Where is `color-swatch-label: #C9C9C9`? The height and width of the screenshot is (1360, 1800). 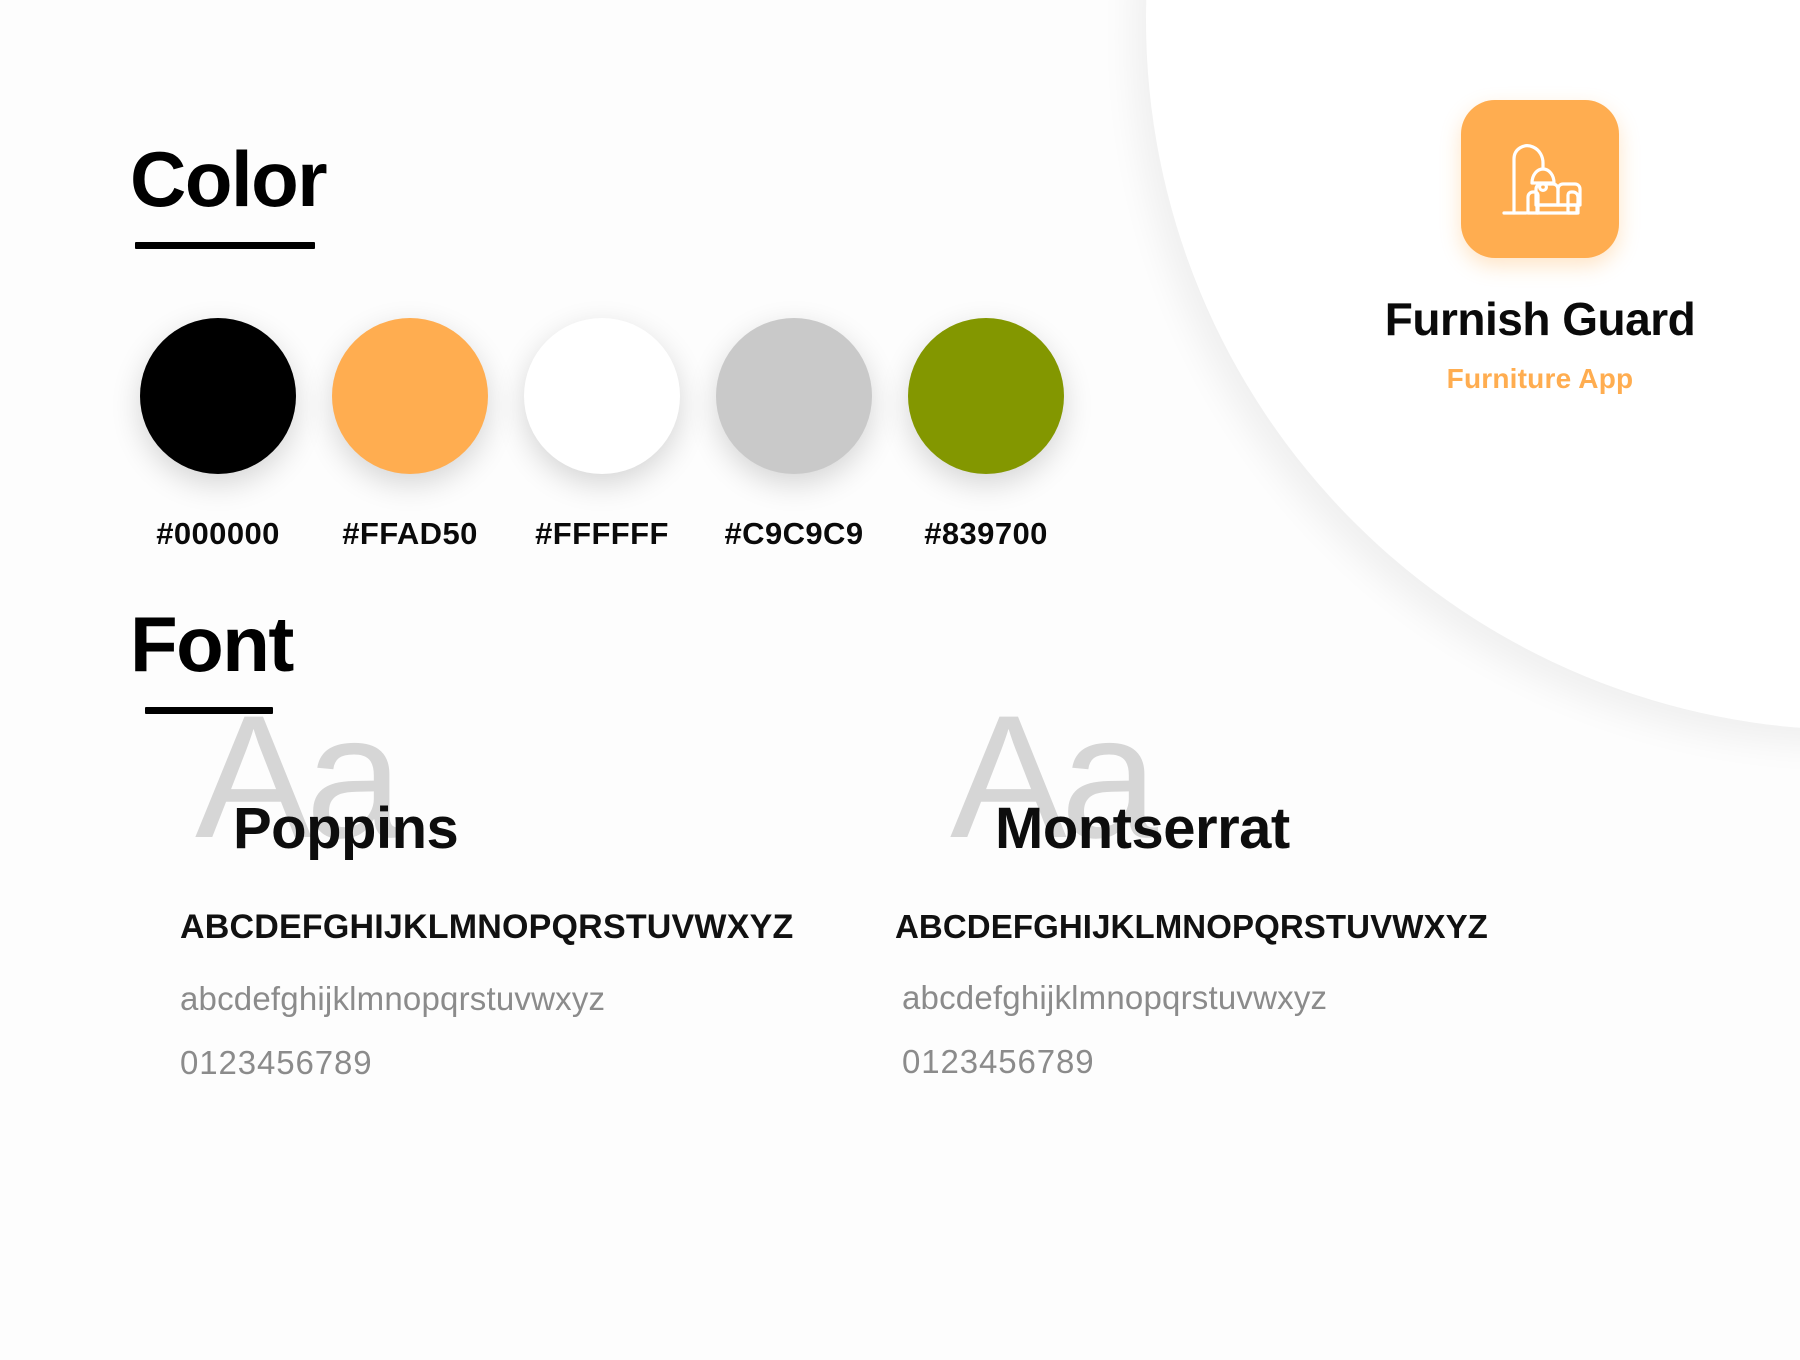 color-swatch-label: #C9C9C9 is located at coordinates (794, 533).